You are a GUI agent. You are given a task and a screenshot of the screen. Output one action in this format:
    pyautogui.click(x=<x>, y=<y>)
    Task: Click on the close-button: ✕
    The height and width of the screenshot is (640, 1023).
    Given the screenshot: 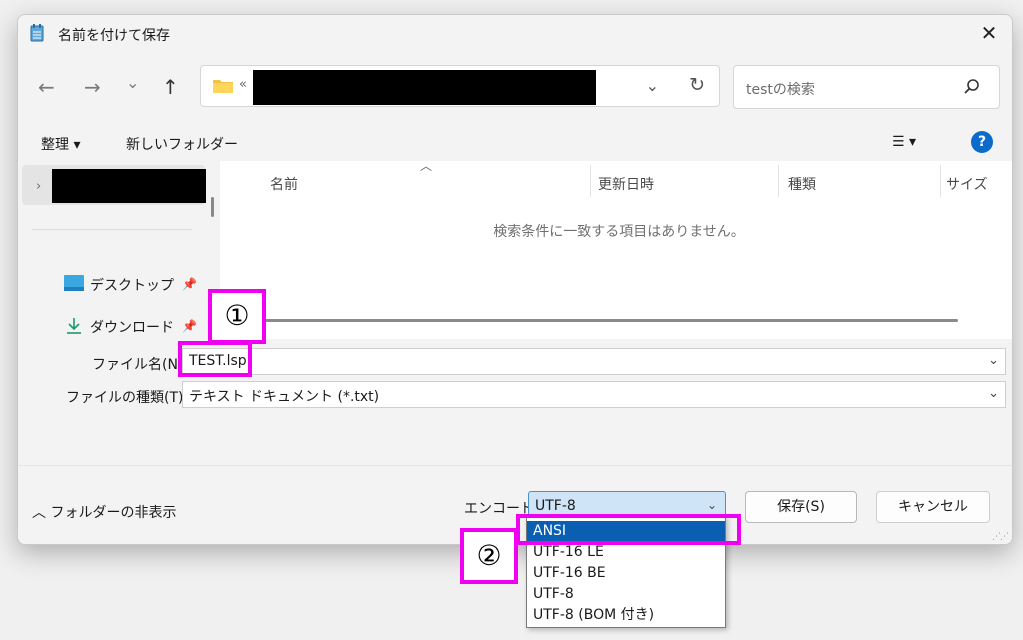 What is the action you would take?
    pyautogui.click(x=989, y=33)
    